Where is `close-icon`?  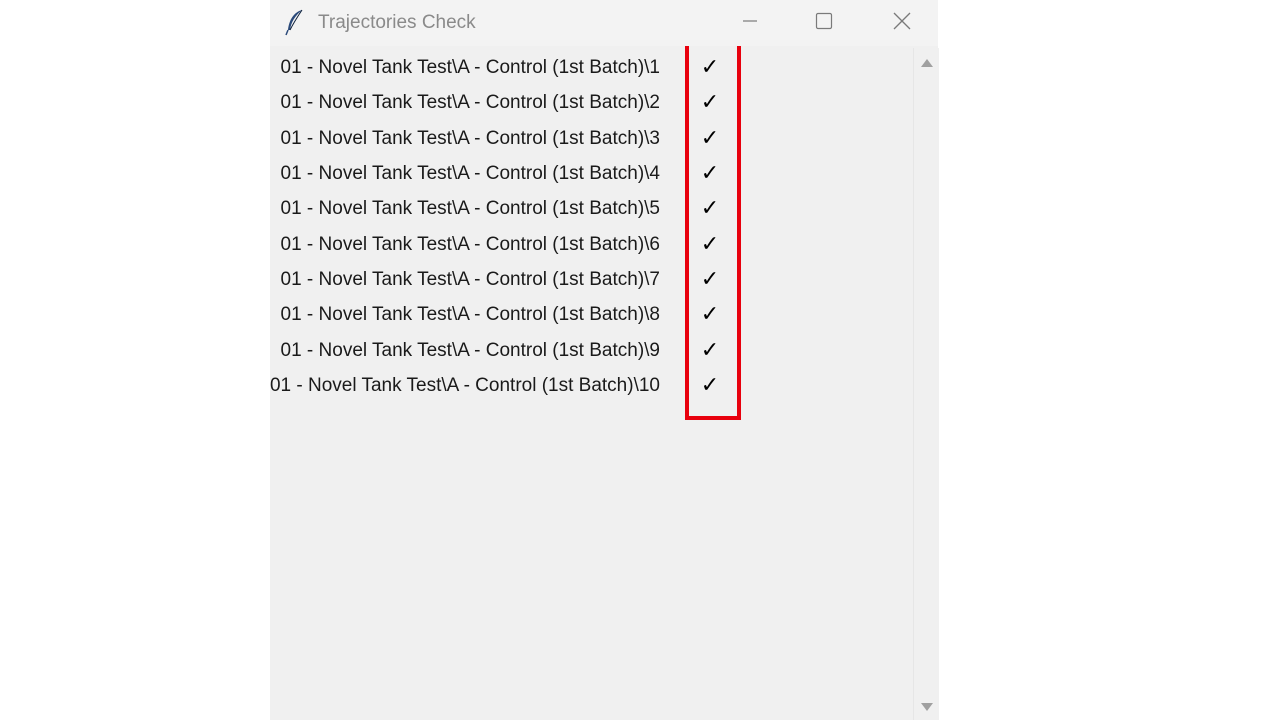
close-icon is located at coordinates (902, 23).